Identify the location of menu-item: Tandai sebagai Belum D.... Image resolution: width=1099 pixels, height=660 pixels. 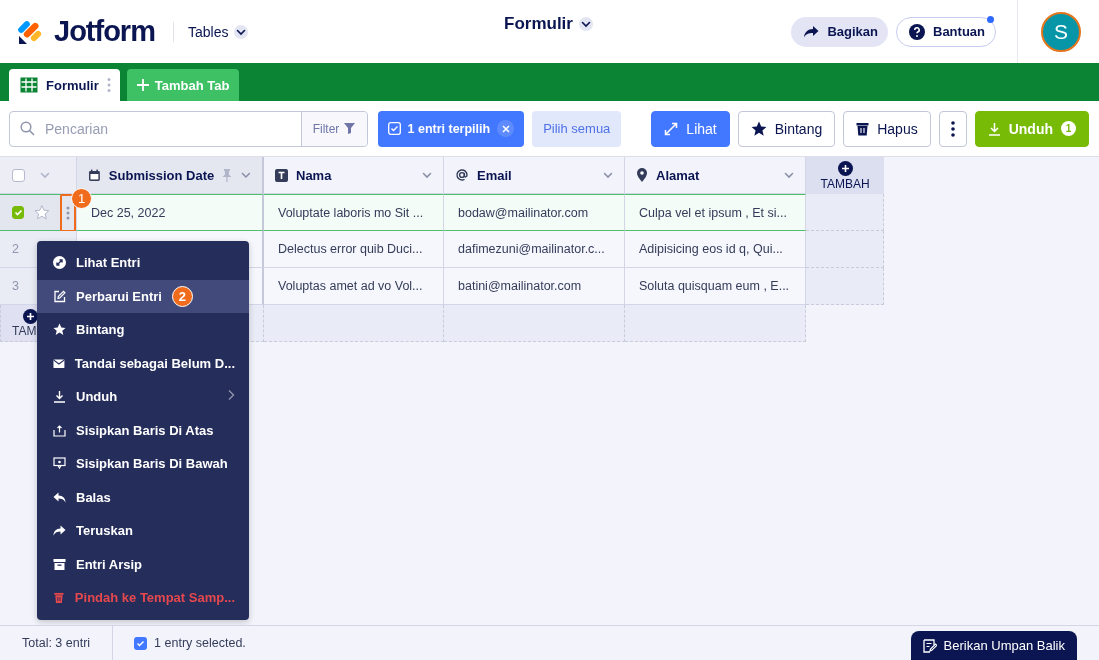
(143, 363).